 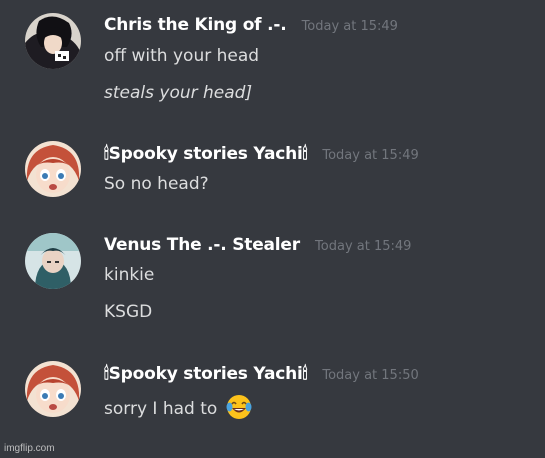 What do you see at coordinates (182, 56) in the screenshot?
I see `message-text: off with your head` at bounding box center [182, 56].